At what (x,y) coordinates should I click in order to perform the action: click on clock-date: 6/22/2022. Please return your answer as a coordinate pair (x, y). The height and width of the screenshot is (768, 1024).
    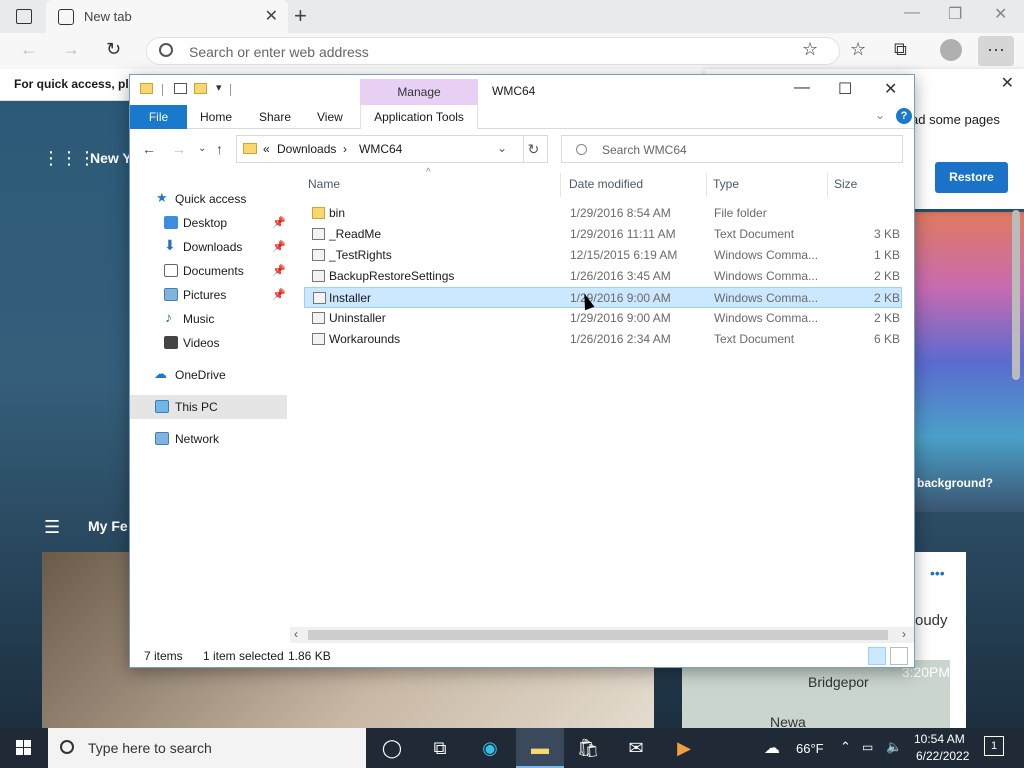
    Looking at the image, I should click on (942, 756).